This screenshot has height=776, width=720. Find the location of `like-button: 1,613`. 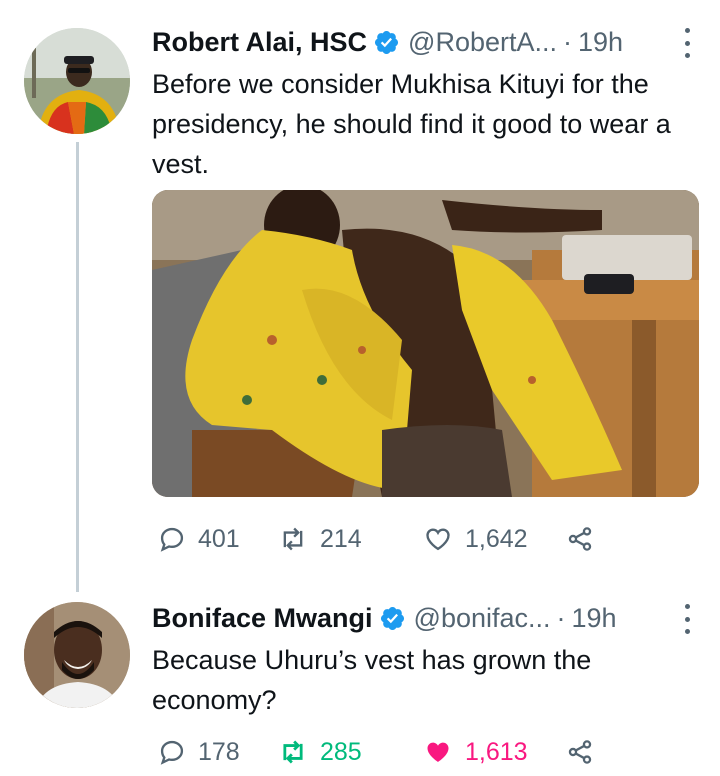

like-button: 1,613 is located at coordinates (494, 752).